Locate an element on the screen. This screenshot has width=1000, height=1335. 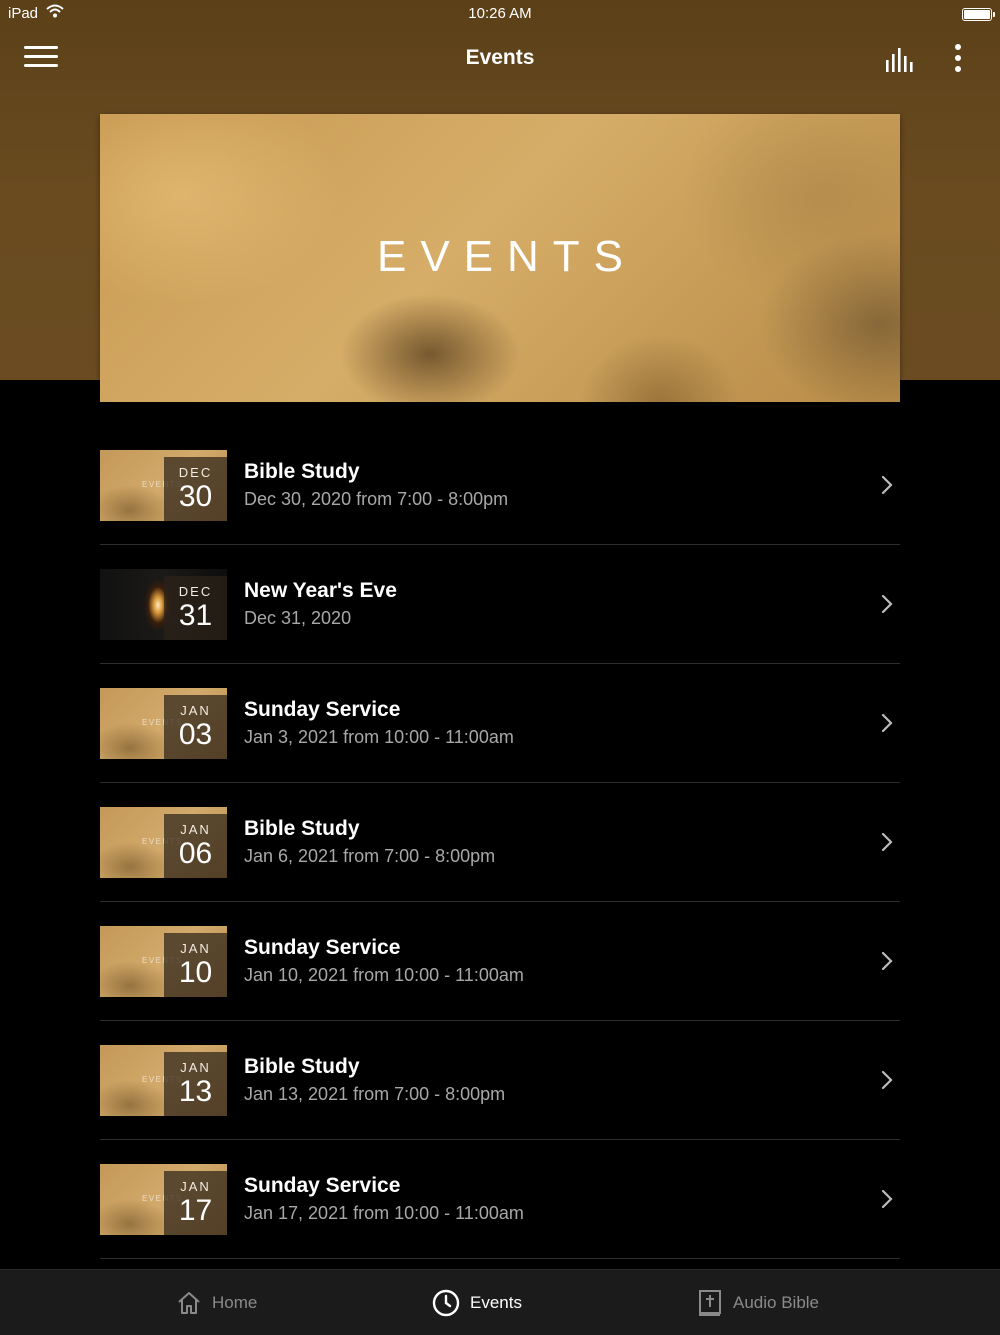
date-day: 06 is located at coordinates (195, 853).